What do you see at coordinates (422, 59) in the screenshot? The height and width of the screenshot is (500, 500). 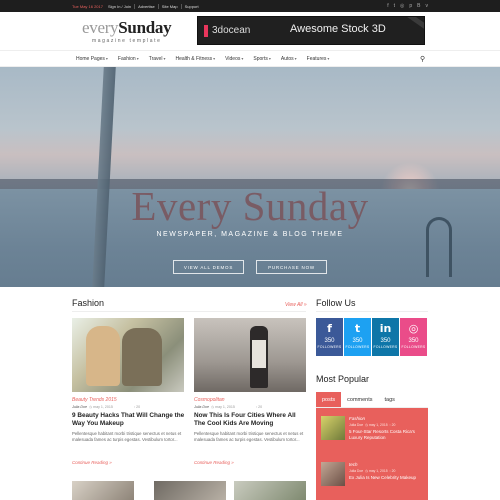 I see `search-icon: ⚲` at bounding box center [422, 59].